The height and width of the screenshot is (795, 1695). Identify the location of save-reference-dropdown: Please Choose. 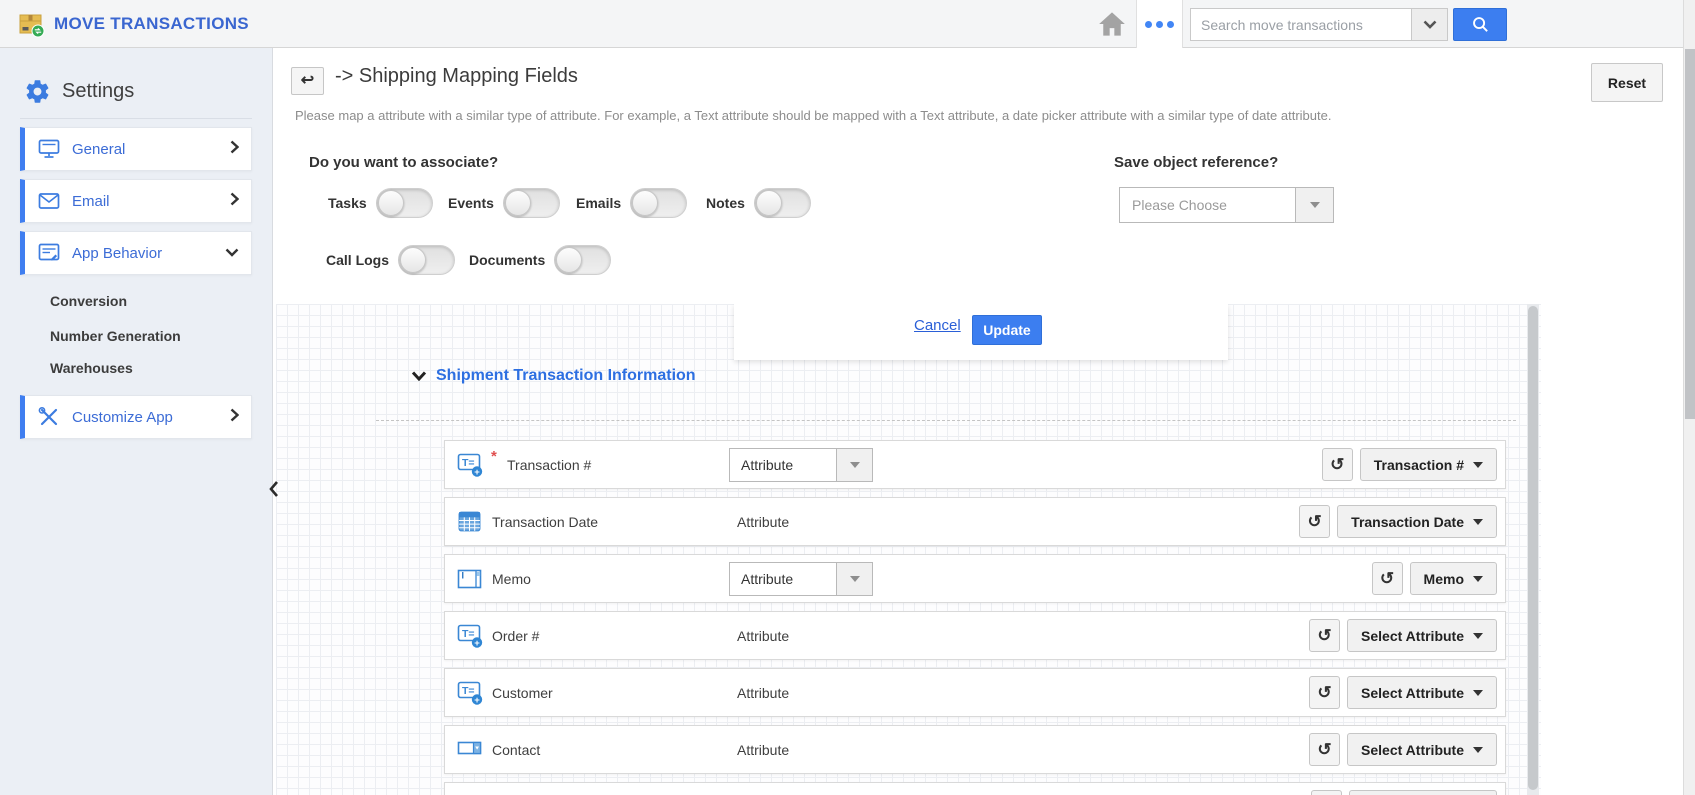
(1226, 205).